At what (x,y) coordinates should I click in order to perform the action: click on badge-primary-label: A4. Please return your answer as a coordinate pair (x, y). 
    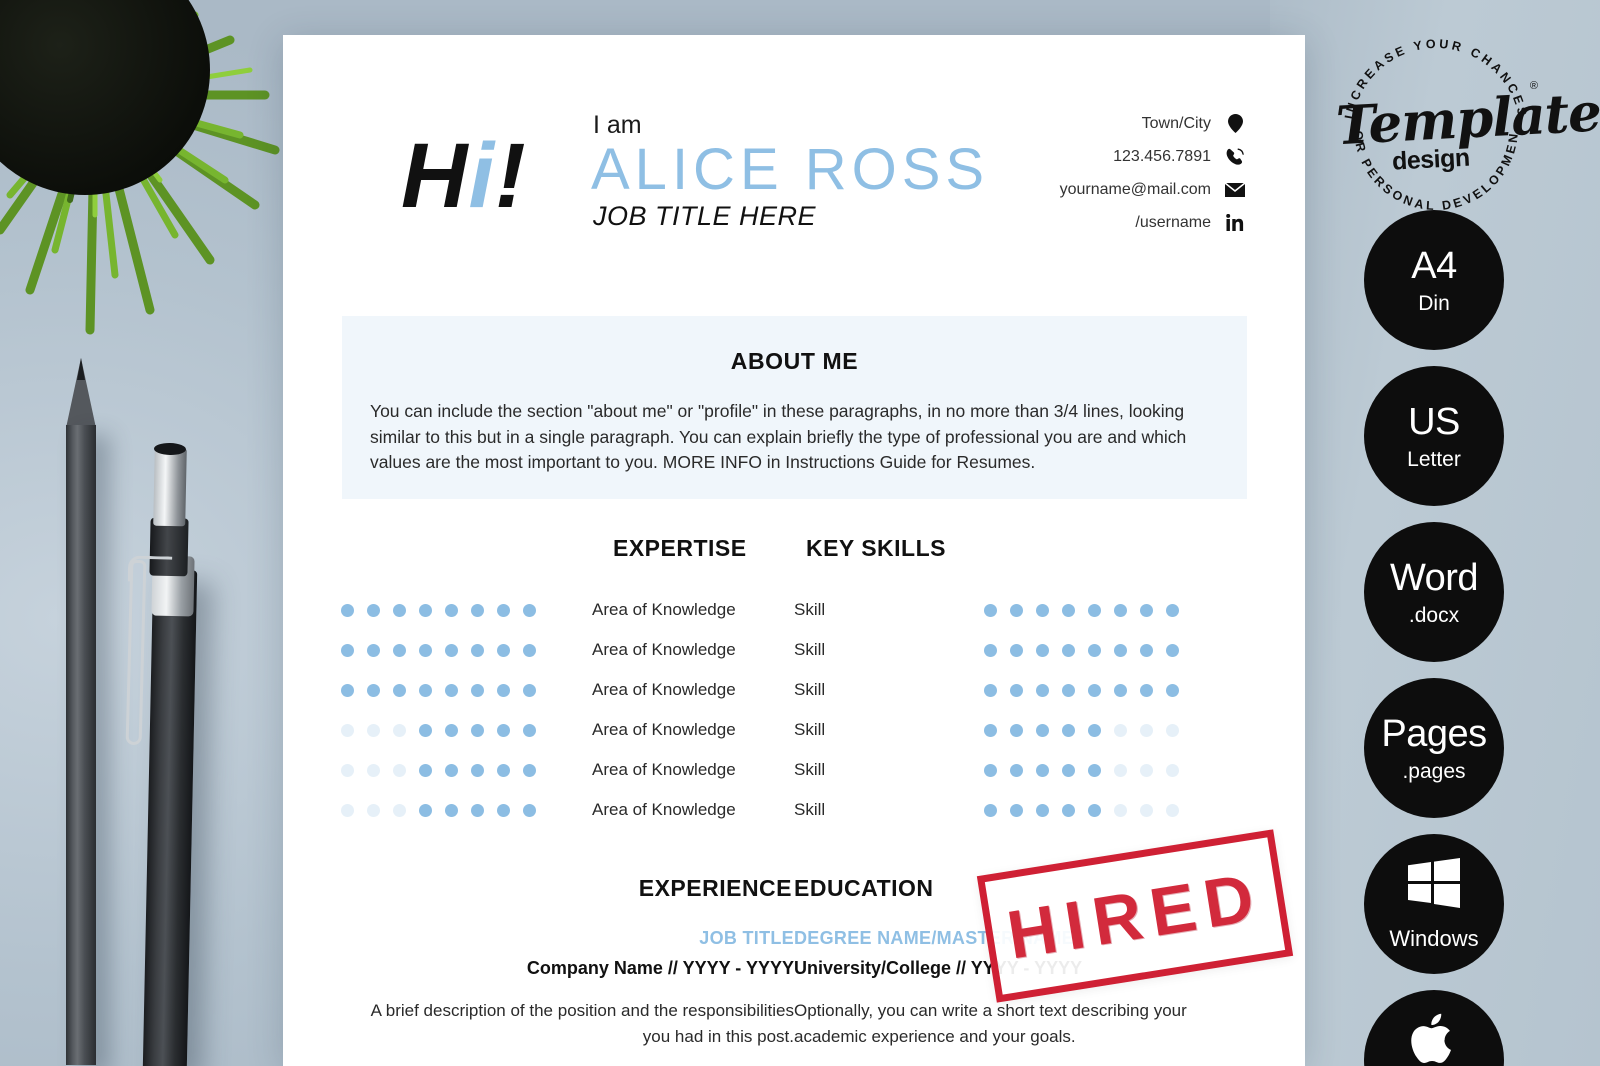
    Looking at the image, I should click on (1434, 265).